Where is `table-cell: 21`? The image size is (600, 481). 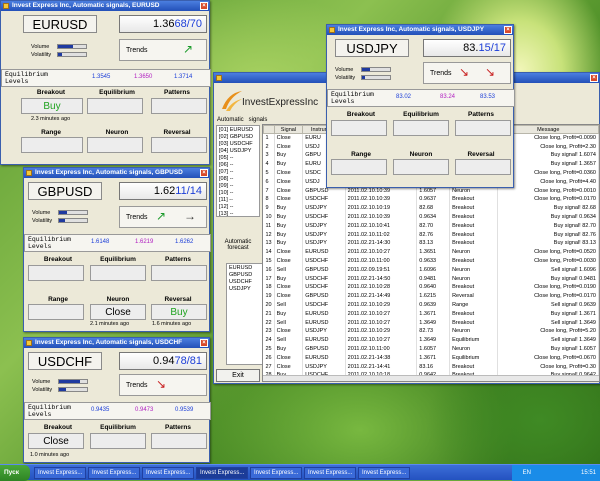
table-cell: 21 is located at coordinates (269, 314).